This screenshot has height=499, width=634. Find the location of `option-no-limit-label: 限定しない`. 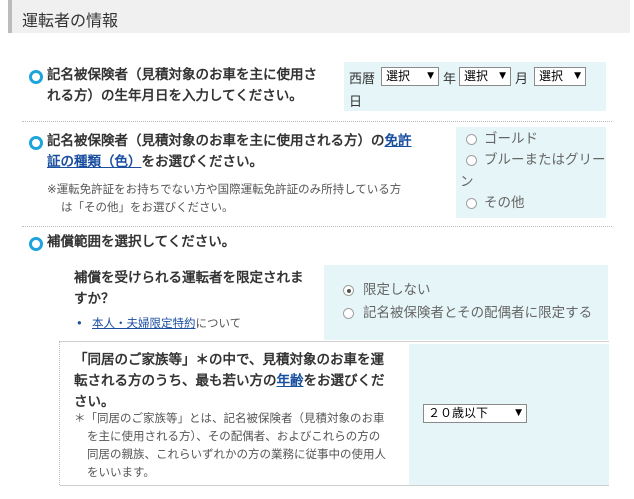

option-no-limit-label: 限定しない is located at coordinates (397, 290).